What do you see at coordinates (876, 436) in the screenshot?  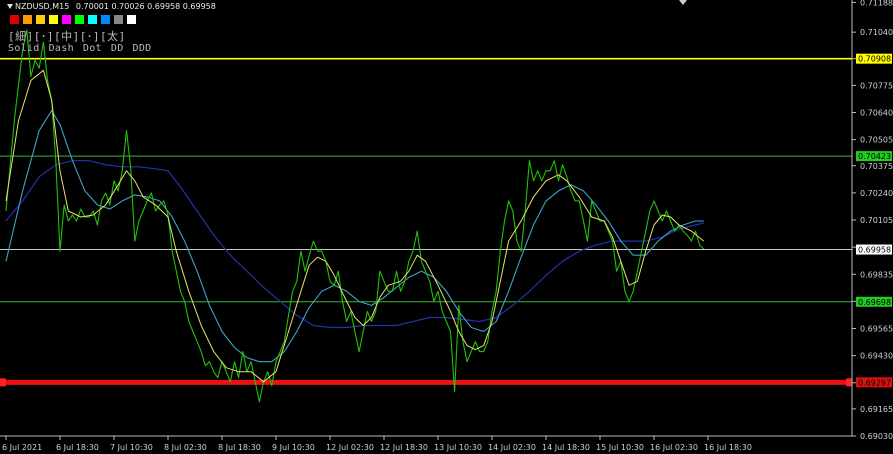 I see `price-tick-label: 0.69030` at bounding box center [876, 436].